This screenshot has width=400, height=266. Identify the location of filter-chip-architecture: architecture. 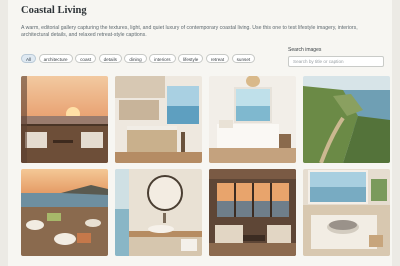
(55, 58).